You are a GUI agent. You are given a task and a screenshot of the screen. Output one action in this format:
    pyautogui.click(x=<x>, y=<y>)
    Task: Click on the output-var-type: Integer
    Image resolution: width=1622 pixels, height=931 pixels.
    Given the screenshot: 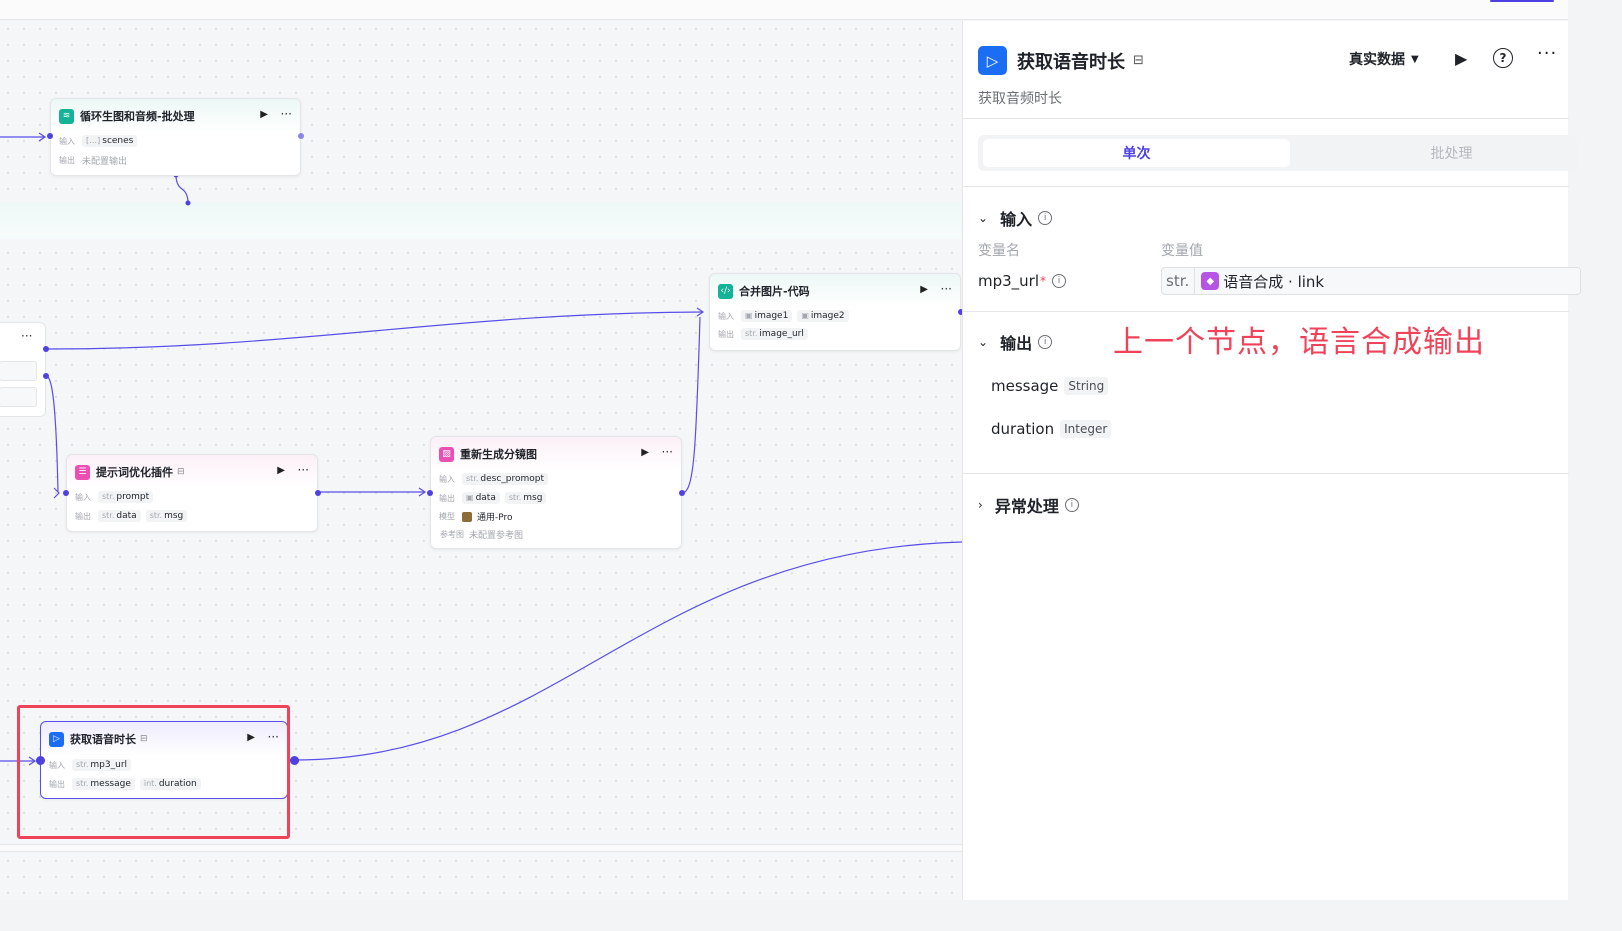 What is the action you would take?
    pyautogui.click(x=1086, y=429)
    